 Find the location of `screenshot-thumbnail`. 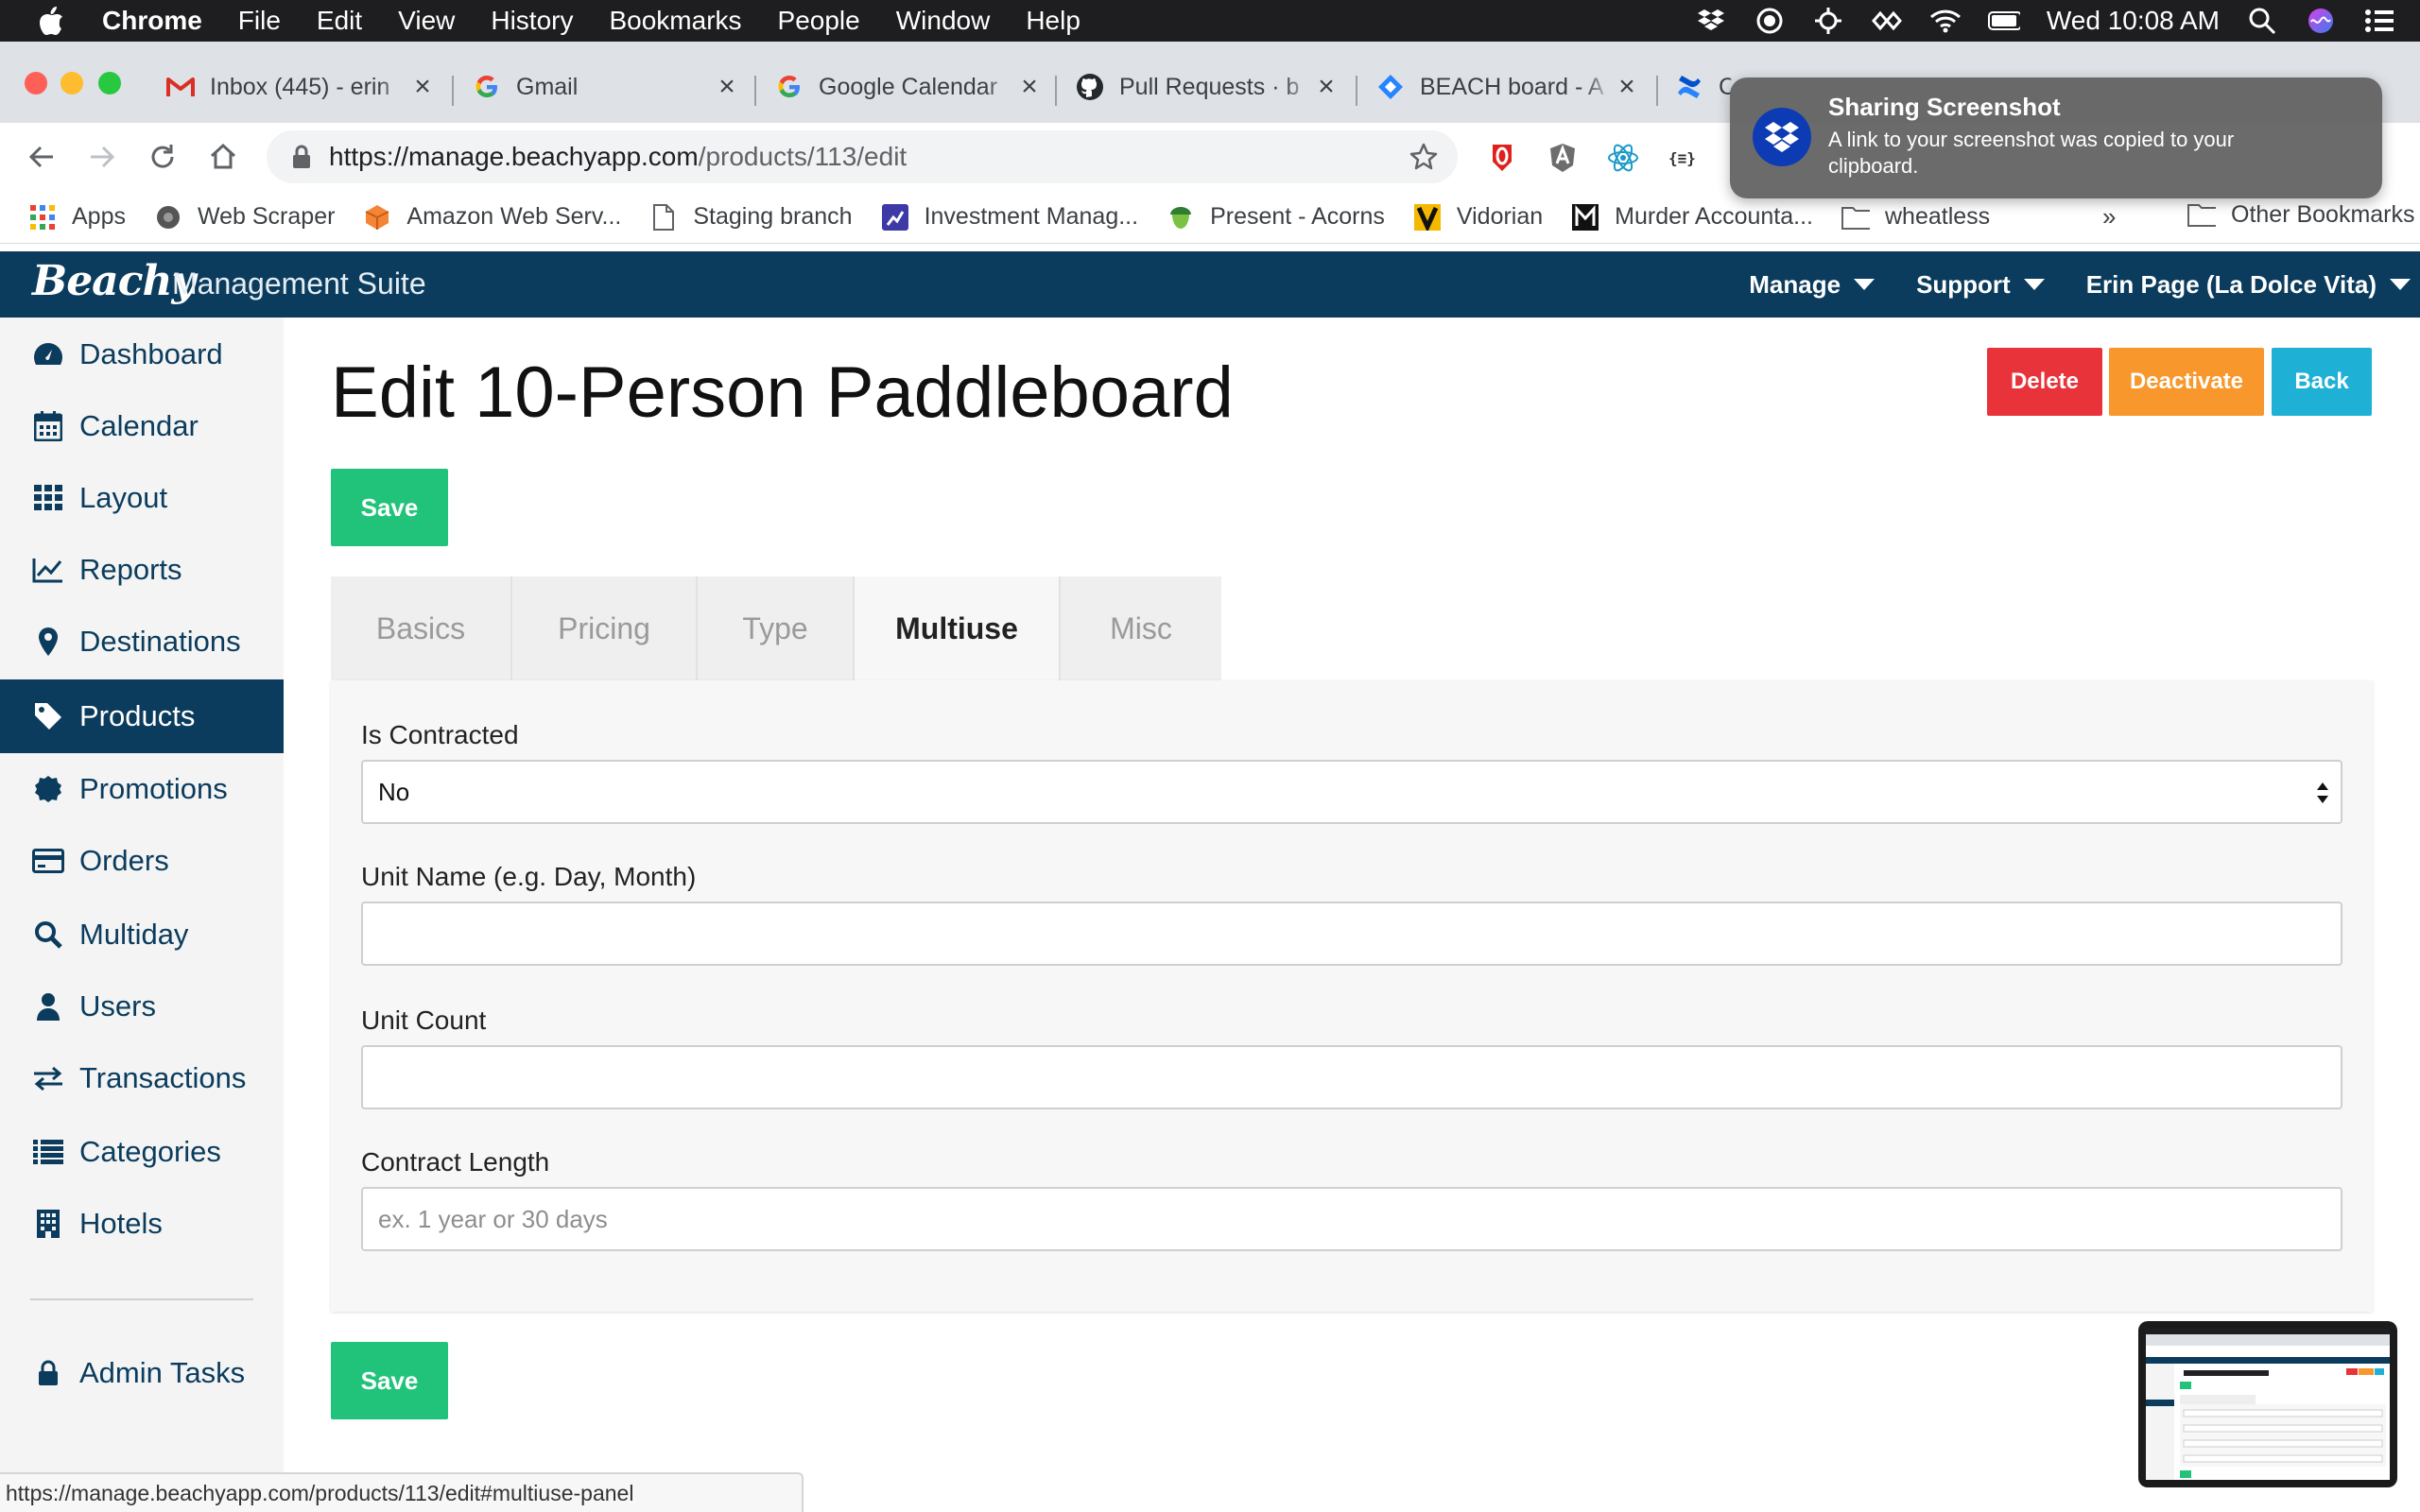

screenshot-thumbnail is located at coordinates (2267, 1404).